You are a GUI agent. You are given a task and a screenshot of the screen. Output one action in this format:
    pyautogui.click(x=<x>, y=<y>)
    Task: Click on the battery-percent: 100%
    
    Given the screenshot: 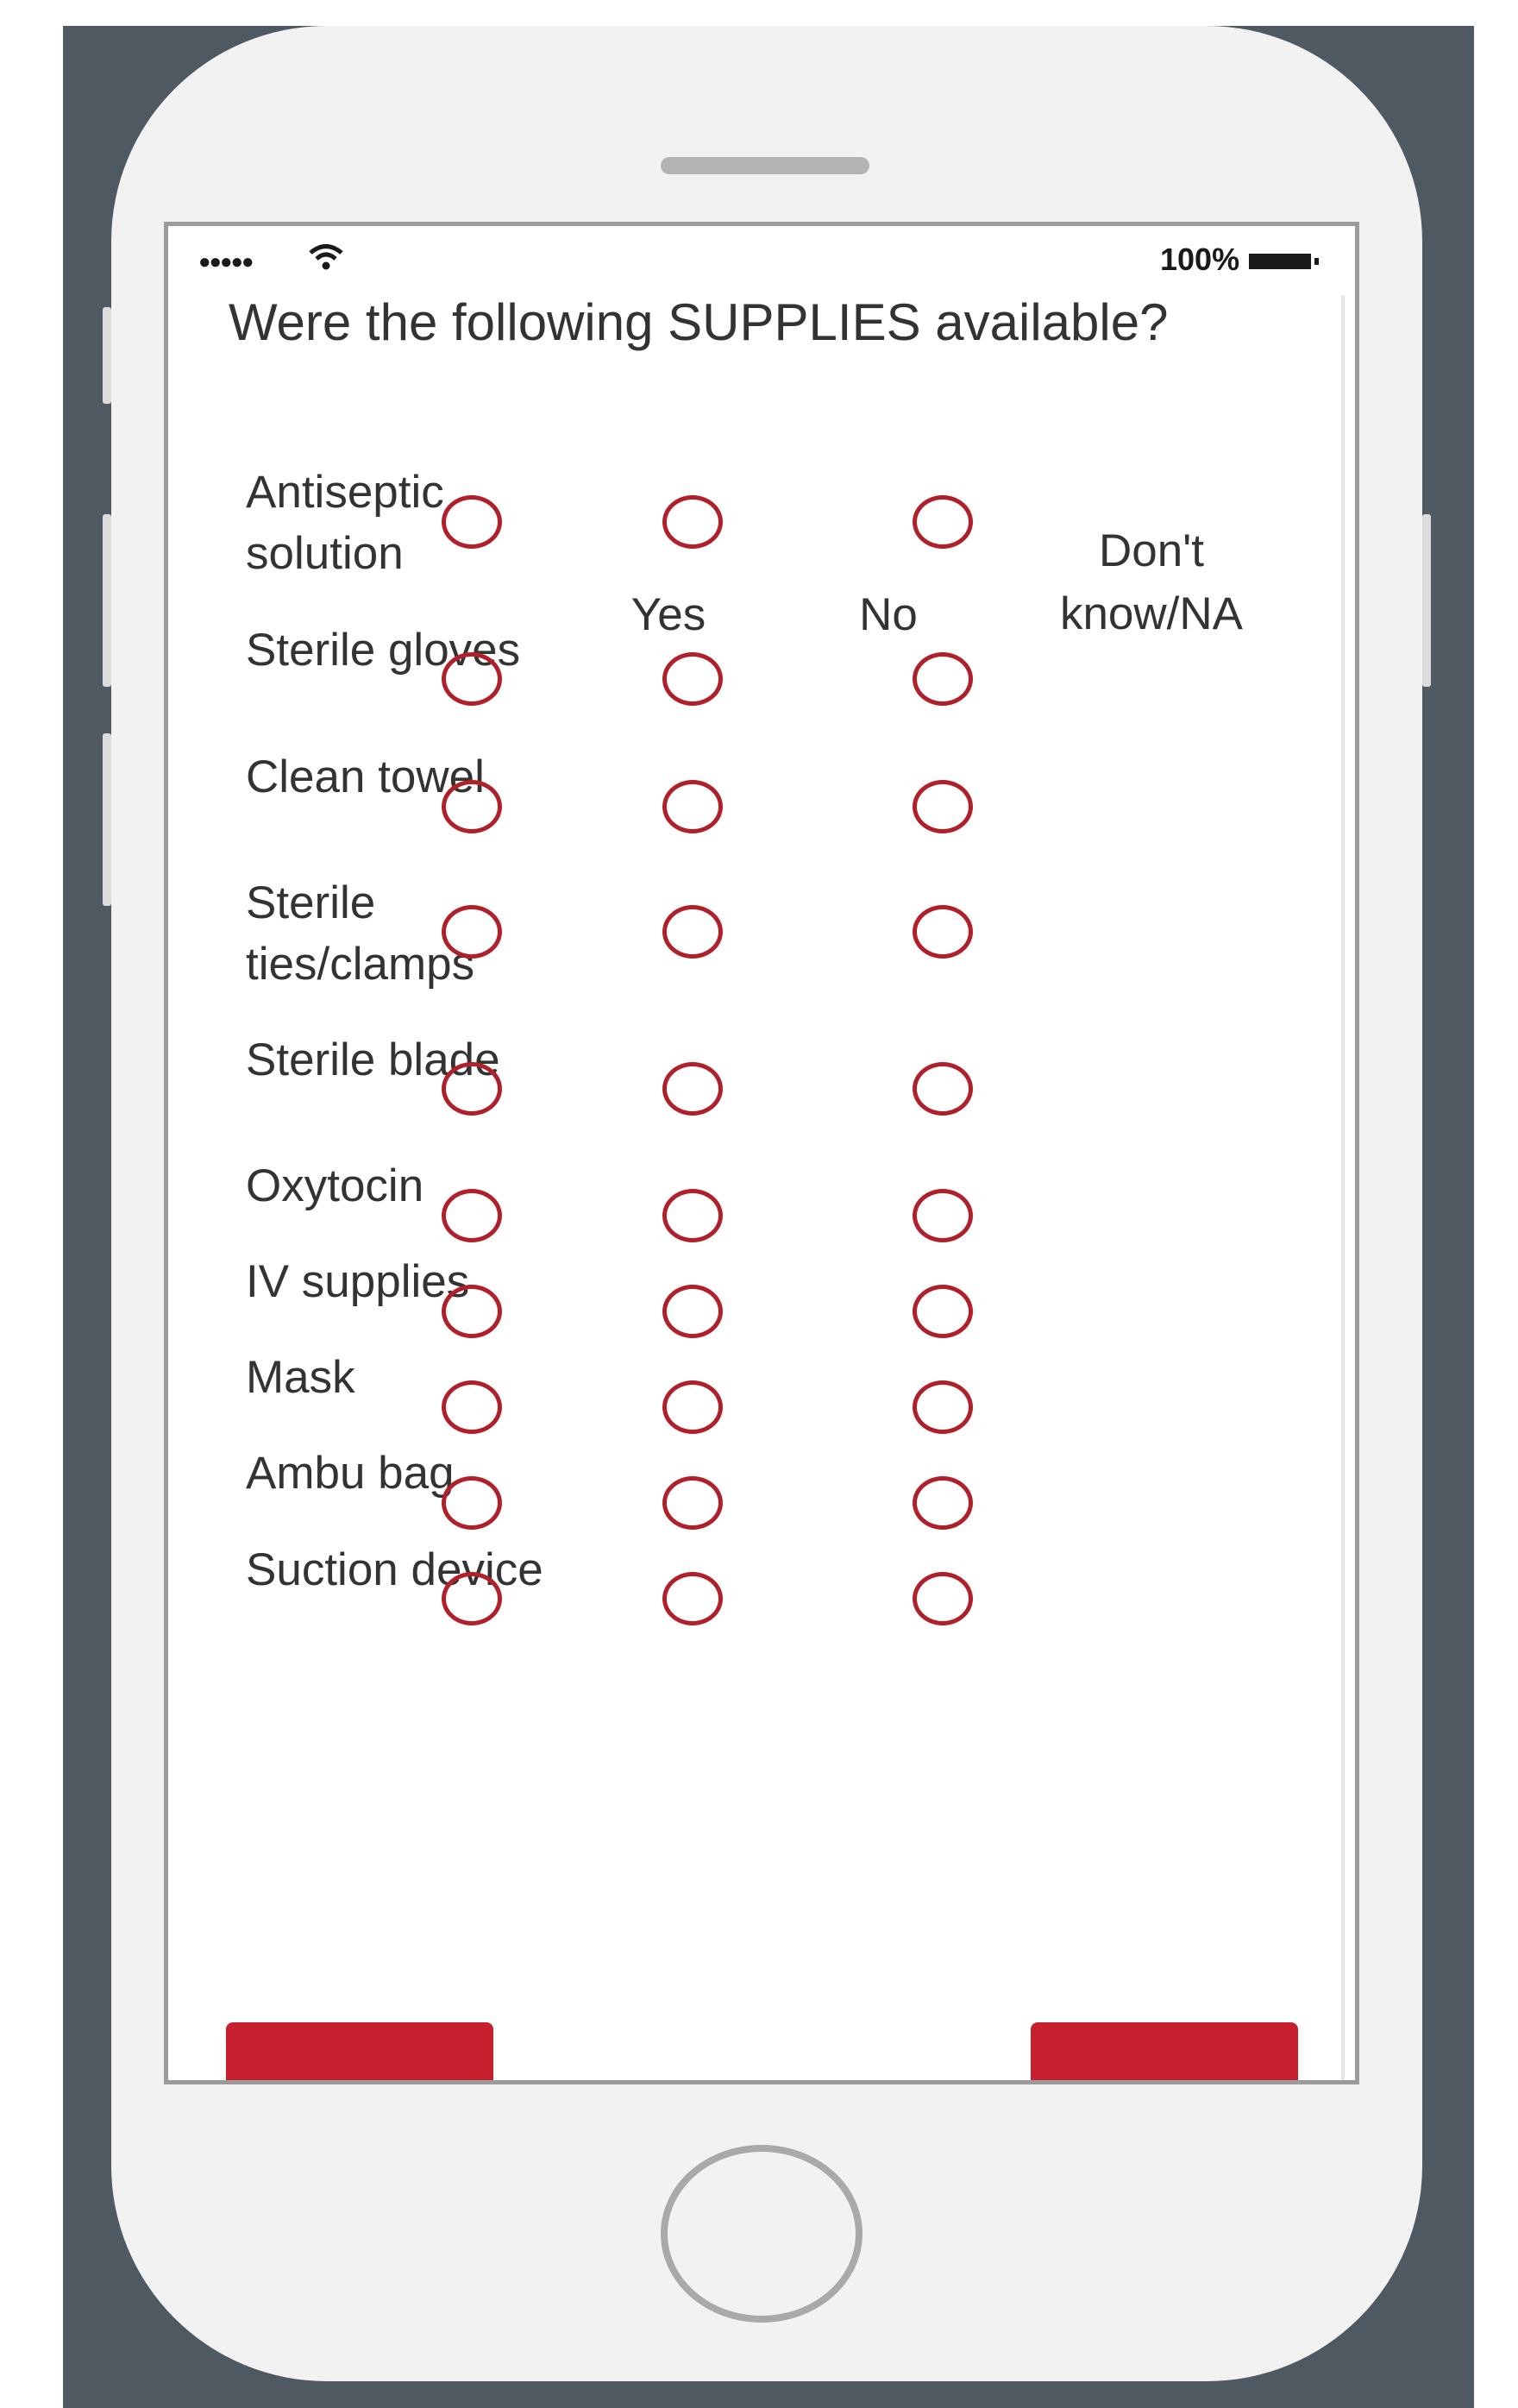 What is the action you would take?
    pyautogui.click(x=1200, y=259)
    